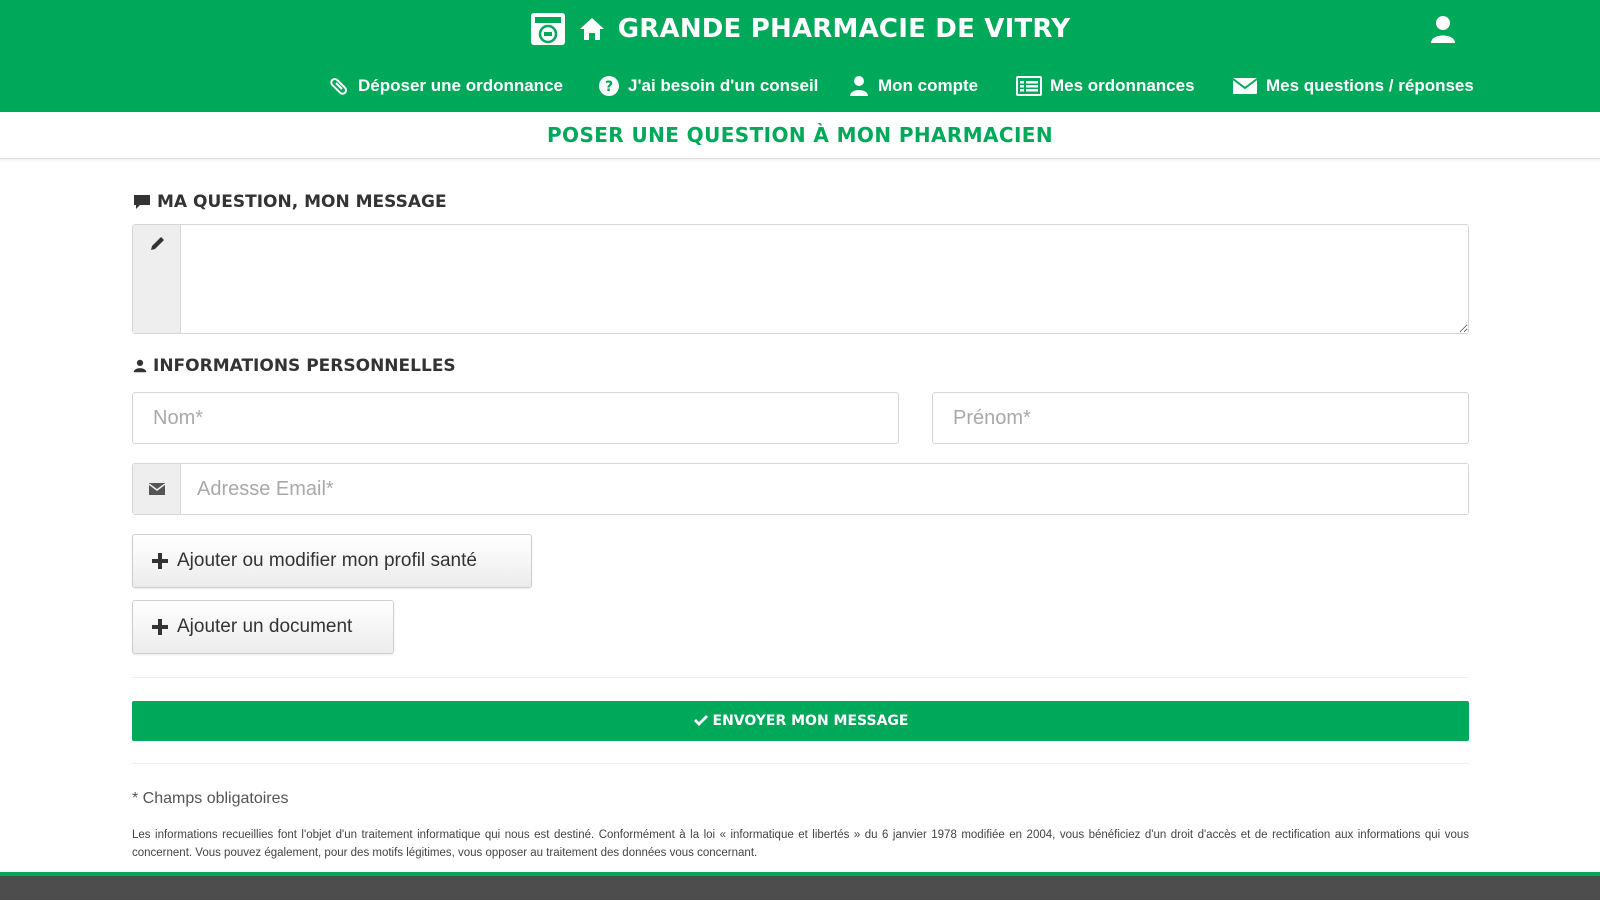 This screenshot has width=1600, height=900. Describe the element at coordinates (1443, 29) in the screenshot. I see `user-account-icon` at that location.